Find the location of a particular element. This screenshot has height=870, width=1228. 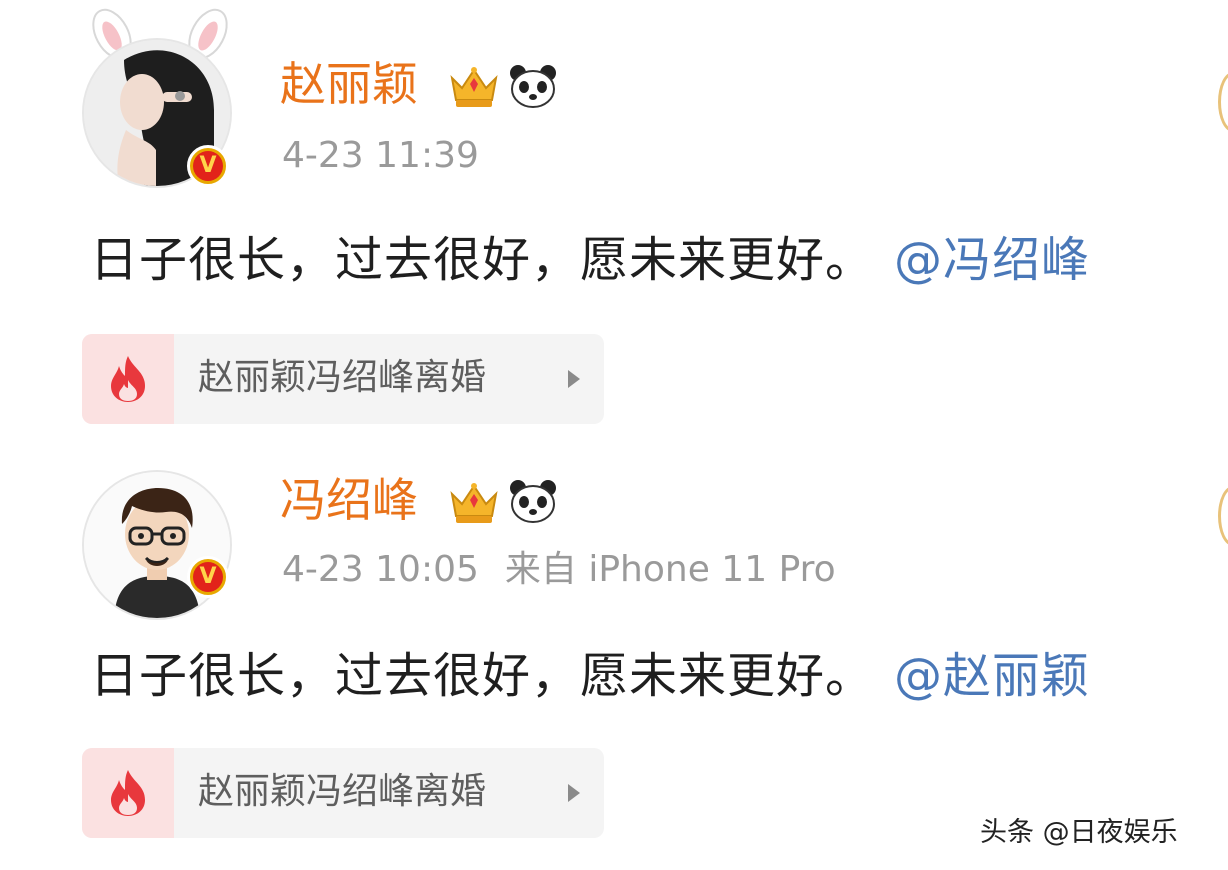

username: 冯绍峰 is located at coordinates (349, 500).